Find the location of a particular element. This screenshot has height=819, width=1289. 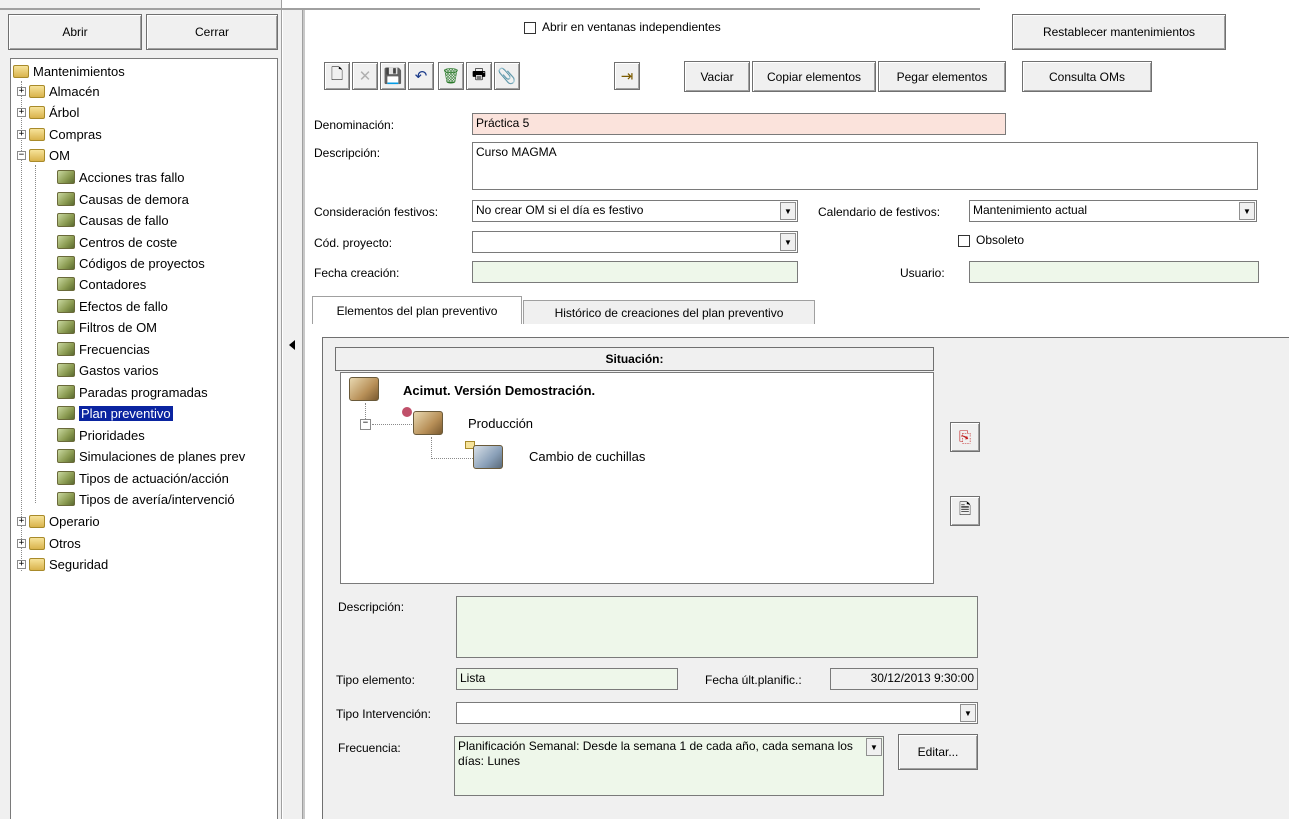

calendario-label: Calendario de festivos: is located at coordinates (879, 212).